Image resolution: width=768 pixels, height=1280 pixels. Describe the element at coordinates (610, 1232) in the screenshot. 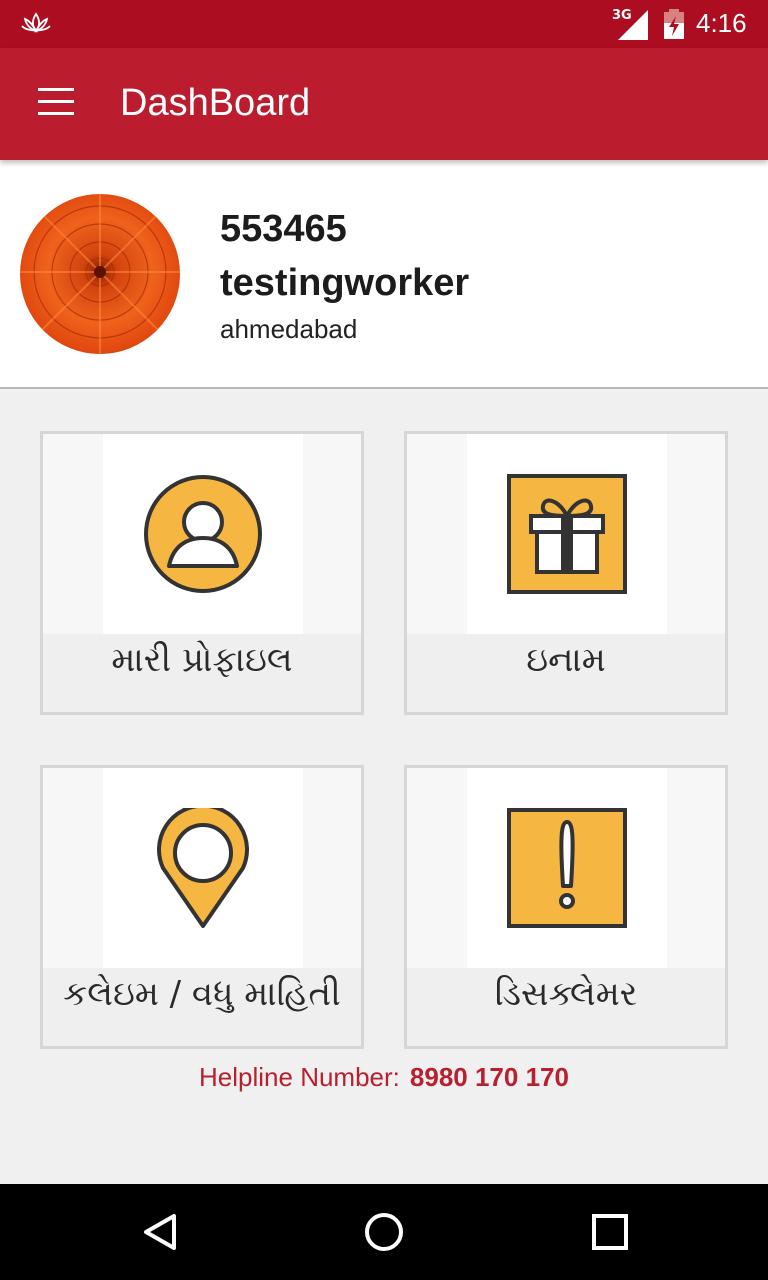

I see `recents-icon` at that location.